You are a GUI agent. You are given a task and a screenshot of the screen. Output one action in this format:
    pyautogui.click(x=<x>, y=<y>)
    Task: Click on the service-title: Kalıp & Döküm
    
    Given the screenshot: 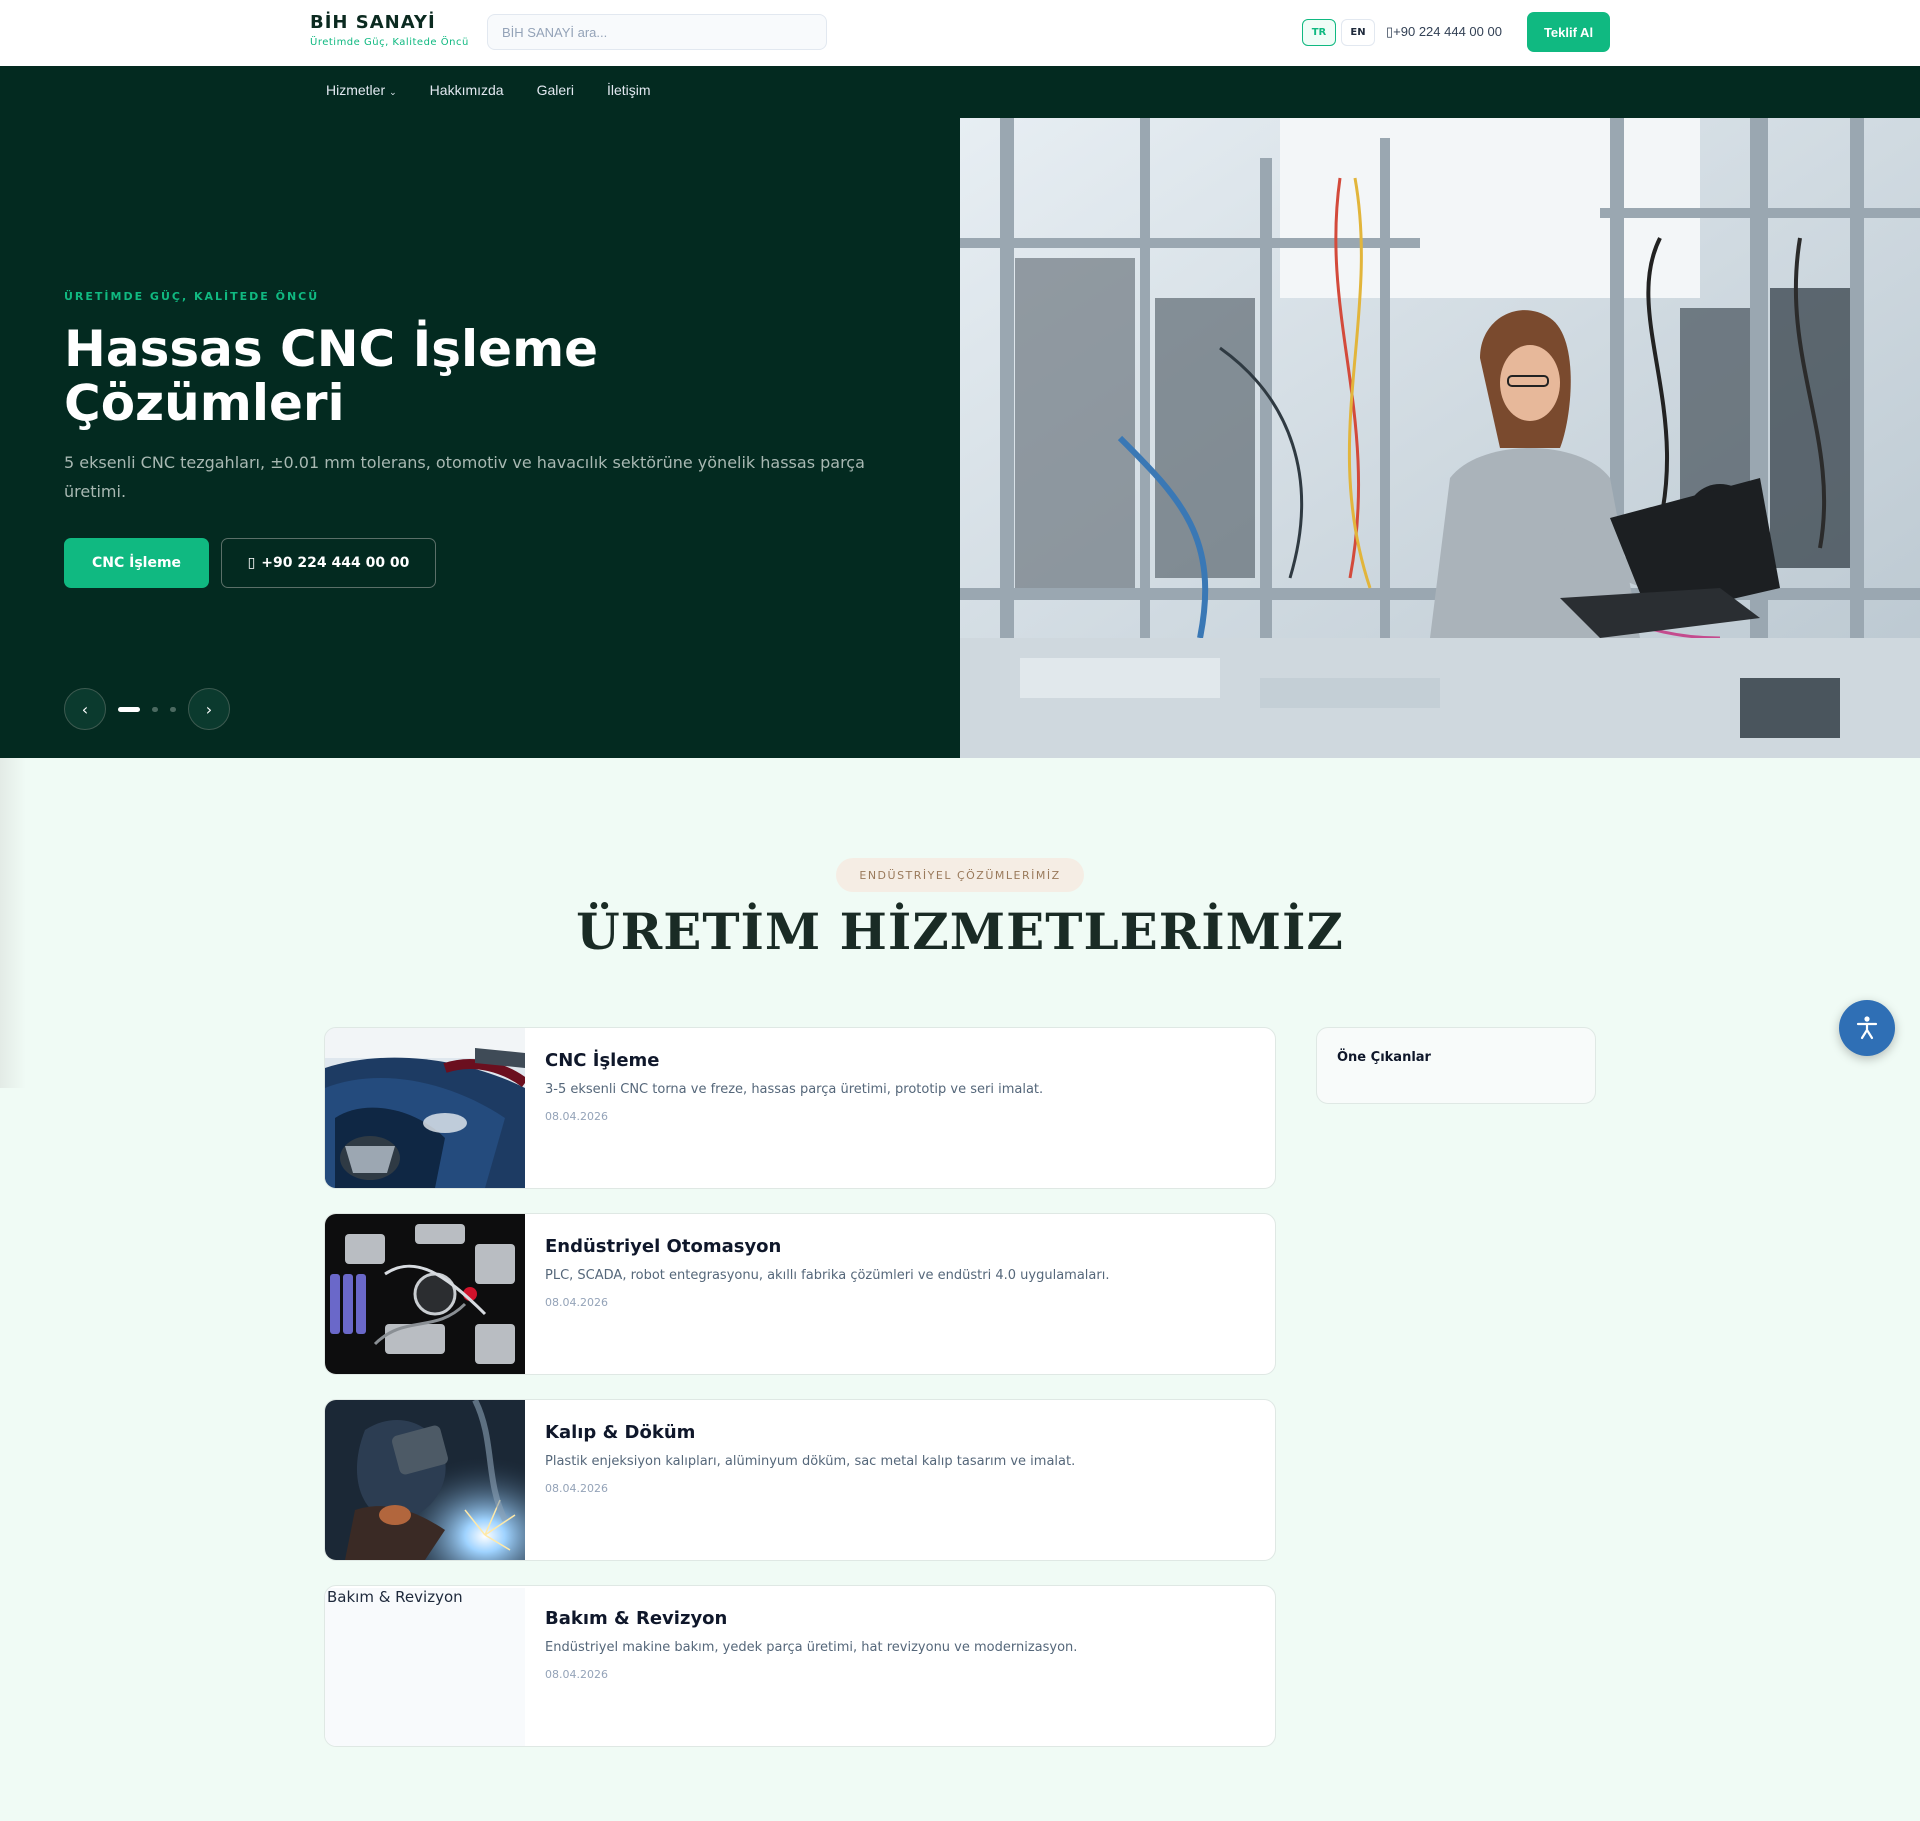 What is the action you would take?
    pyautogui.click(x=620, y=1432)
    